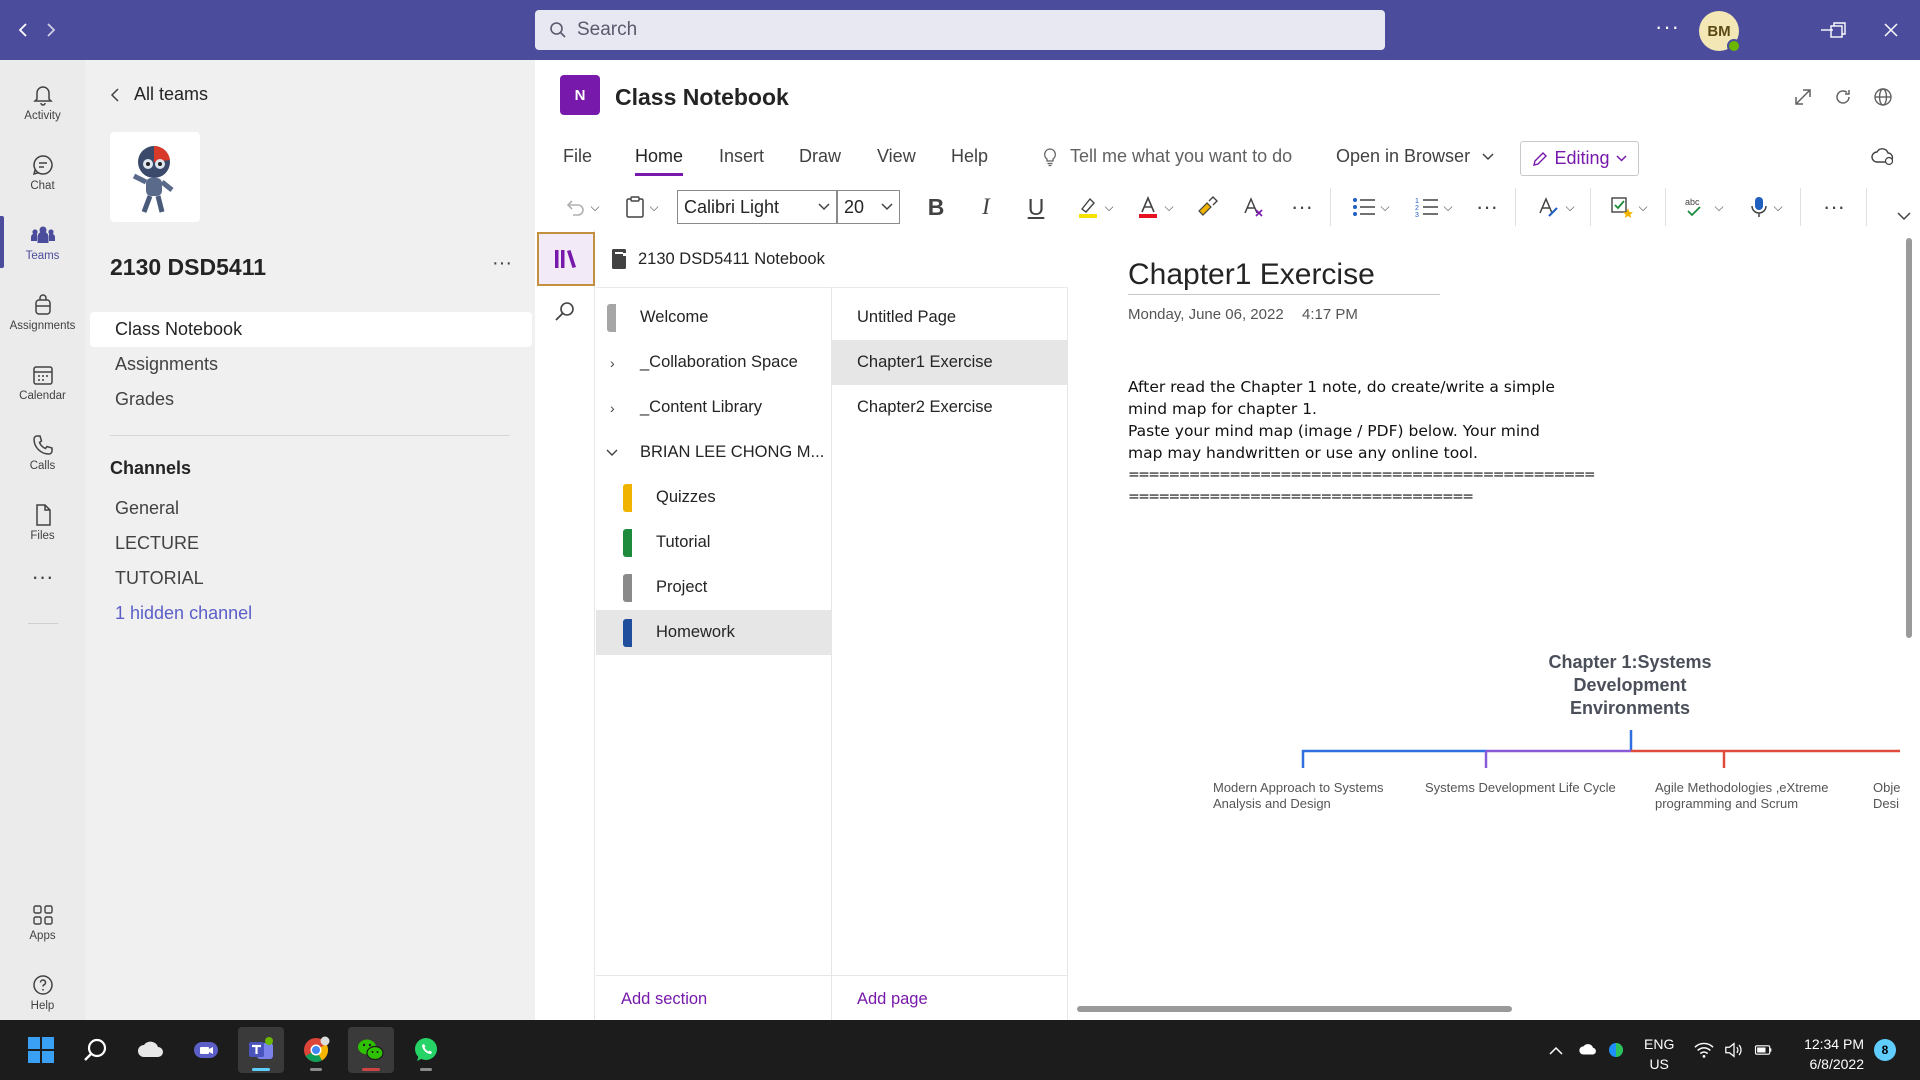 This screenshot has height=1080, width=1920. I want to click on expand-icon, so click(1803, 97).